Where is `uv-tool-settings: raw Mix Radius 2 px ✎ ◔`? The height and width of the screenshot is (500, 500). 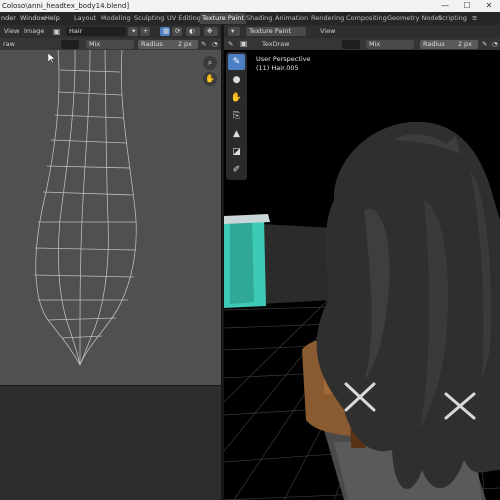
uv-tool-settings: raw Mix Radius 2 px ✎ ◔ is located at coordinates (110, 44).